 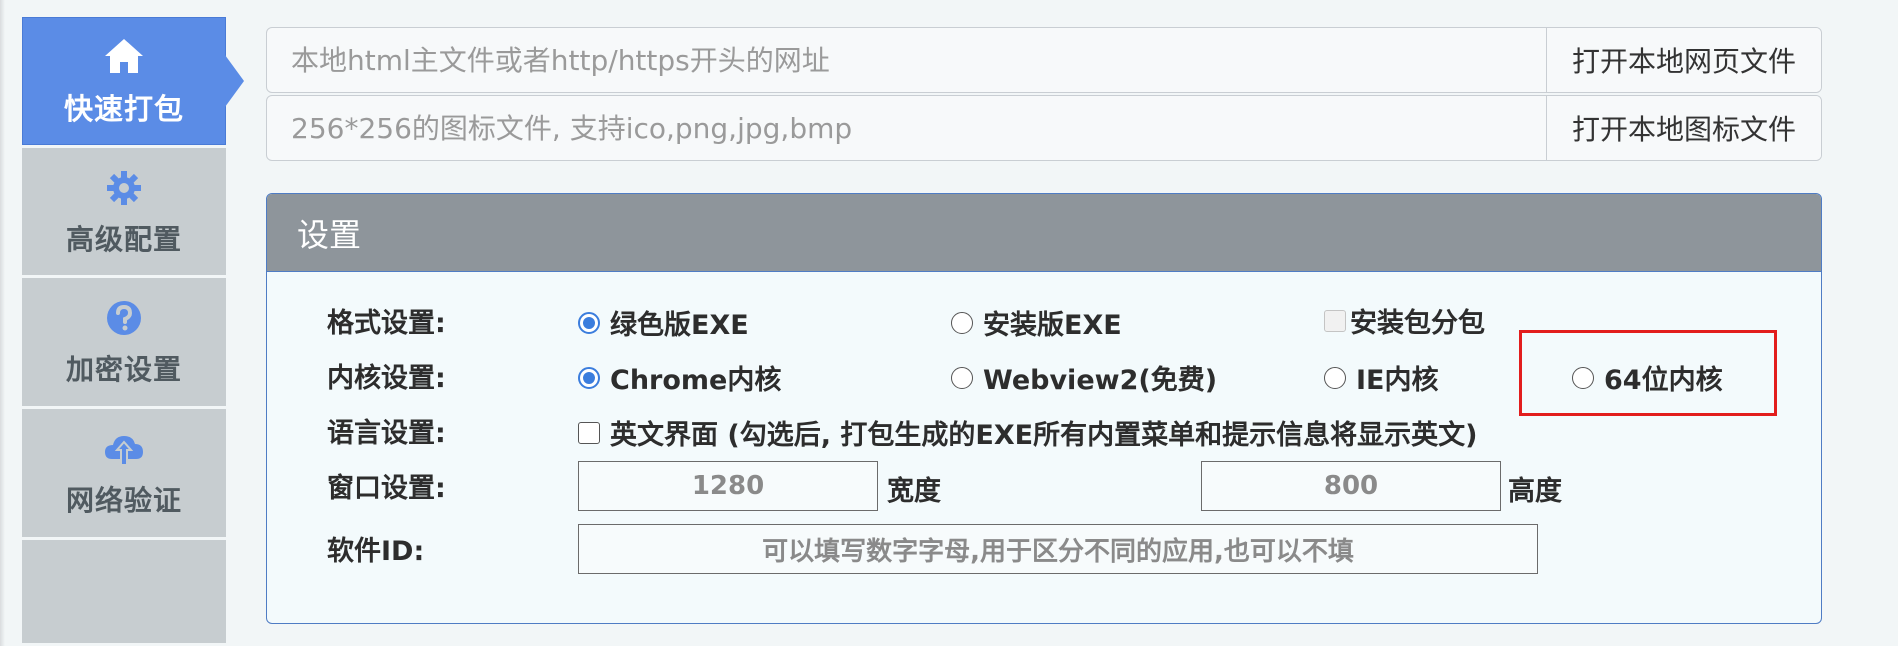 I want to click on width-unit-label: 宽度, so click(x=914, y=491).